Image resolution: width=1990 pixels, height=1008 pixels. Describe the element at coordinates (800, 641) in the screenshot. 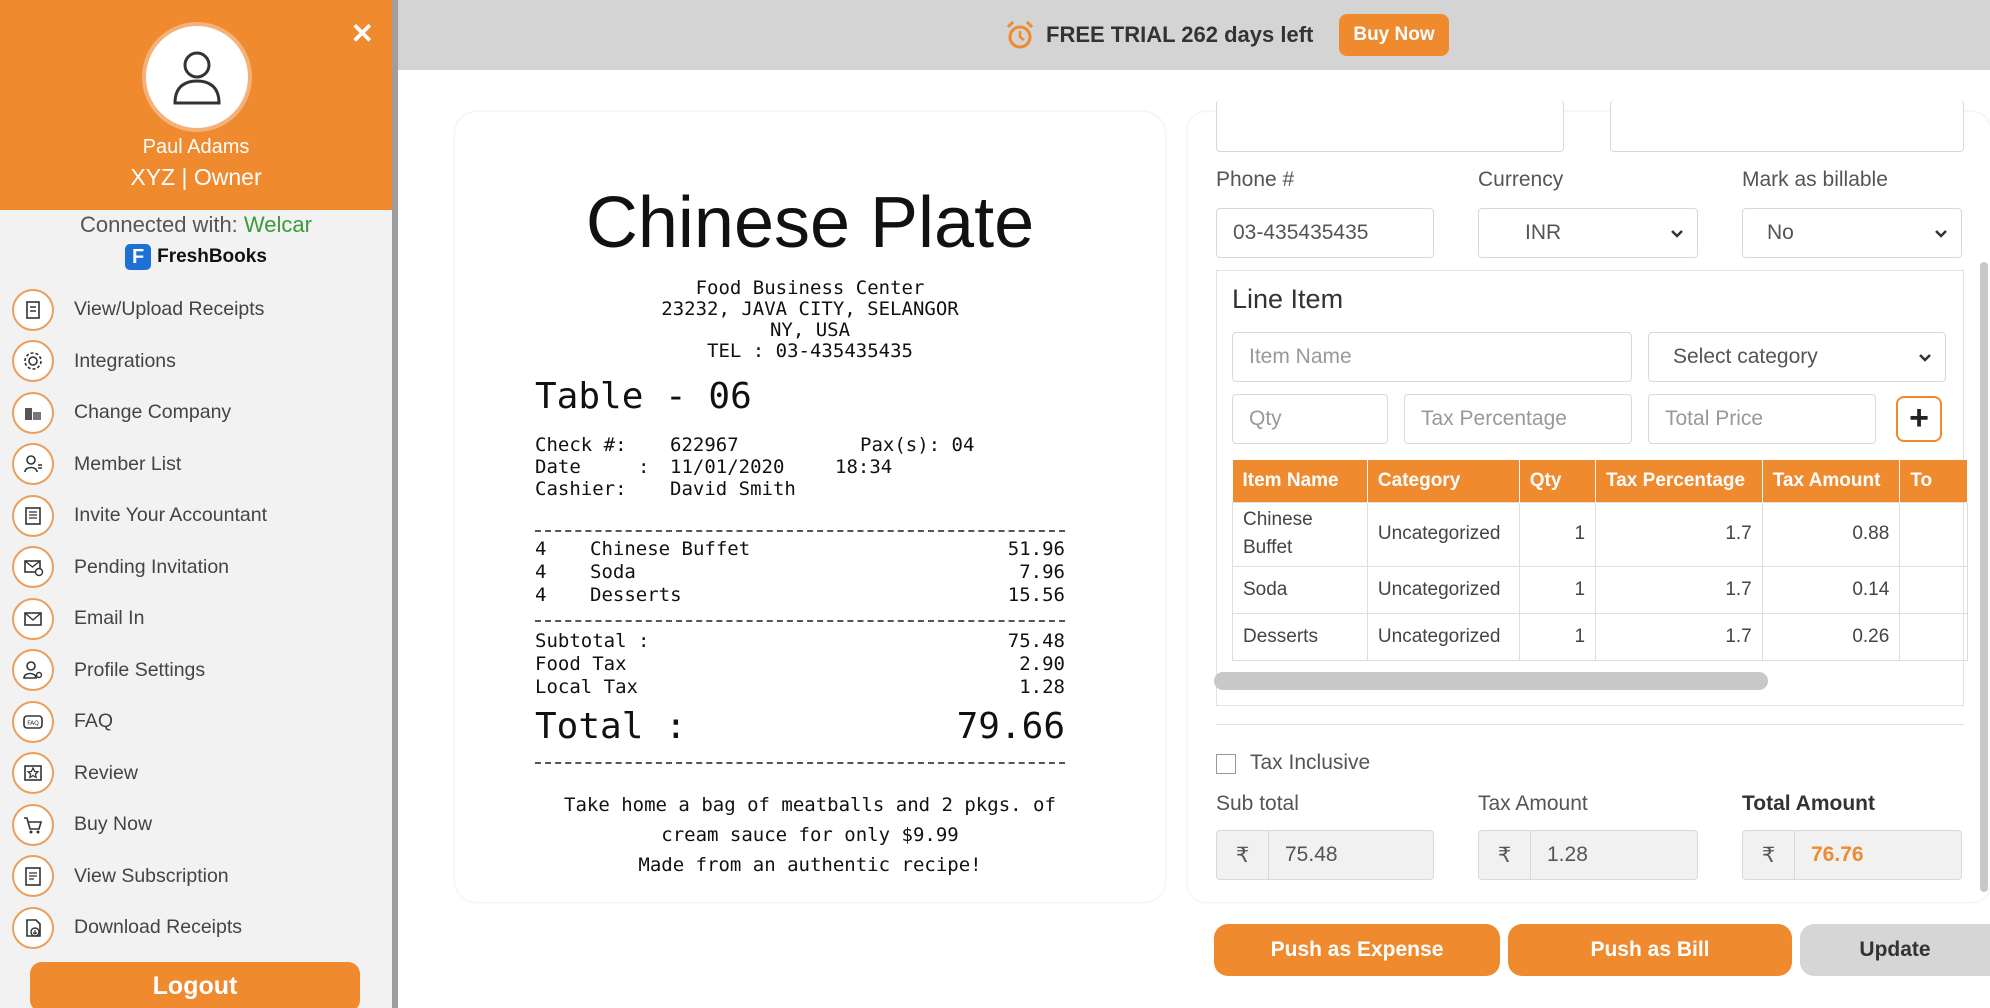

I see `receipt-subtotal: Subtotal : 75.48` at that location.